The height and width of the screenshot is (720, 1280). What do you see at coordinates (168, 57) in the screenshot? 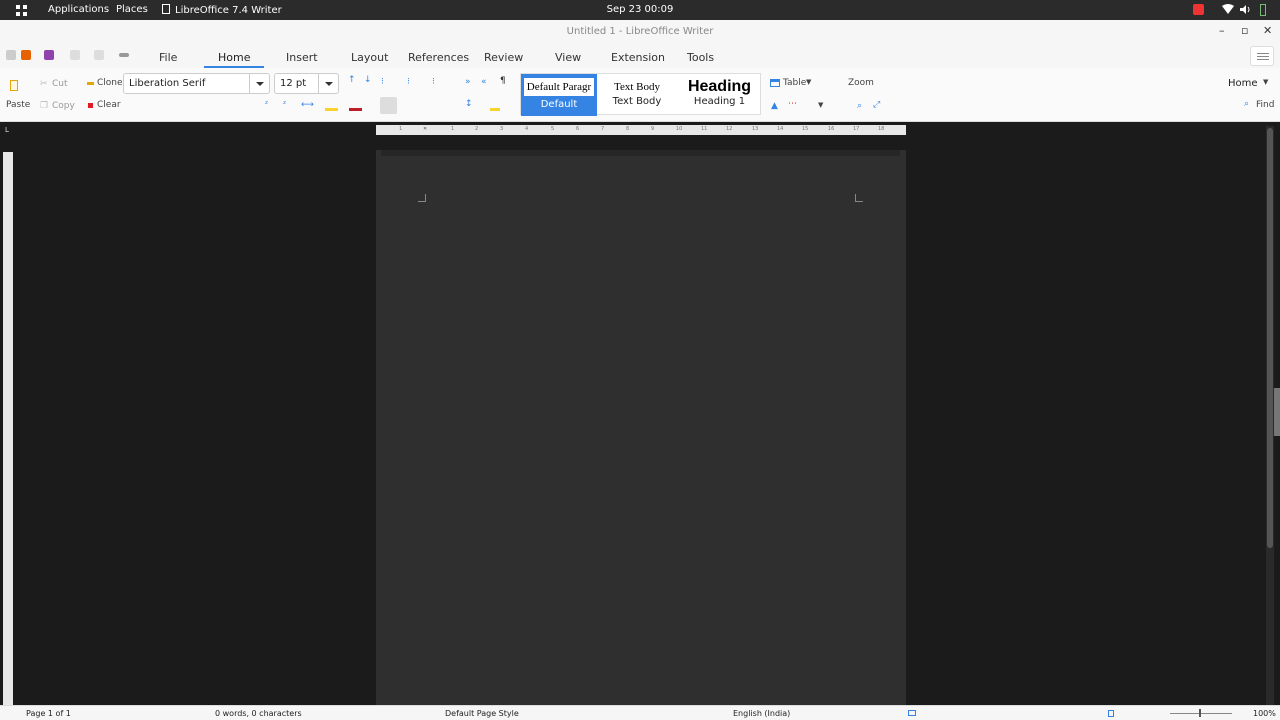
I see `tab-file: File` at bounding box center [168, 57].